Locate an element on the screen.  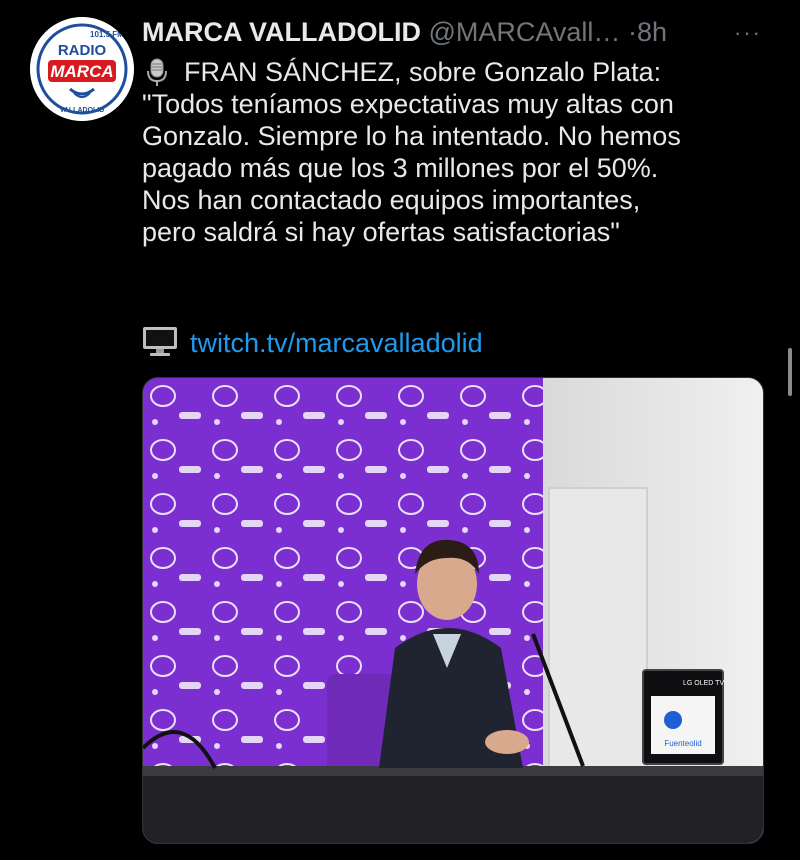
microphone-icon is located at coordinates (157, 72).